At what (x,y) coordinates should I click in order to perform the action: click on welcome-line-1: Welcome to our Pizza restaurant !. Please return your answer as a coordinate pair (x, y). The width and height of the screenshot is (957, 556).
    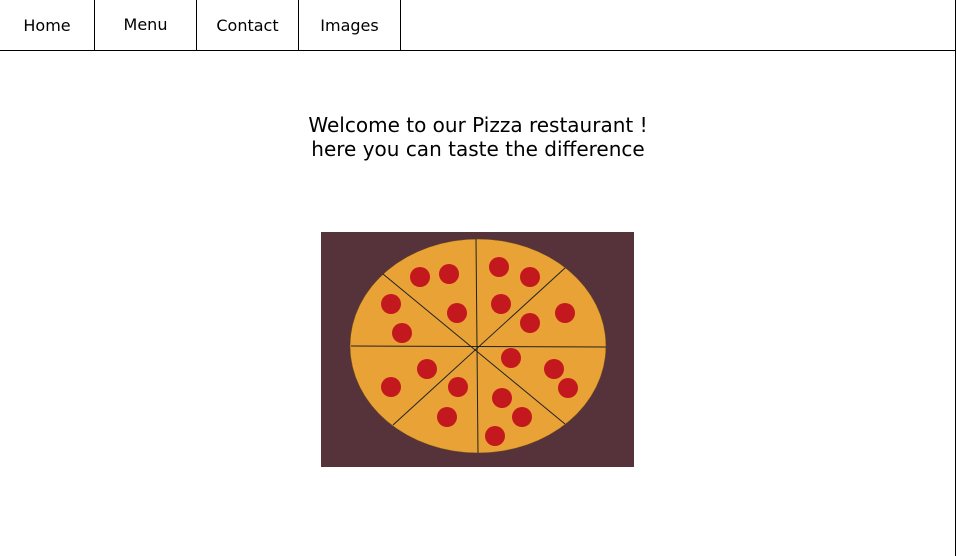
    Looking at the image, I should click on (478, 125).